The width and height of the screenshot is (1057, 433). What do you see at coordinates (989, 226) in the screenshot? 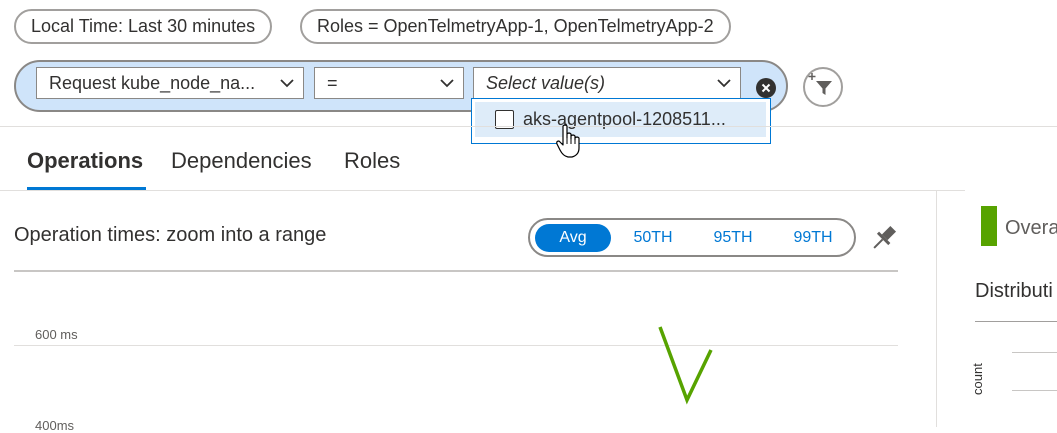
I see `legend-swatch` at bounding box center [989, 226].